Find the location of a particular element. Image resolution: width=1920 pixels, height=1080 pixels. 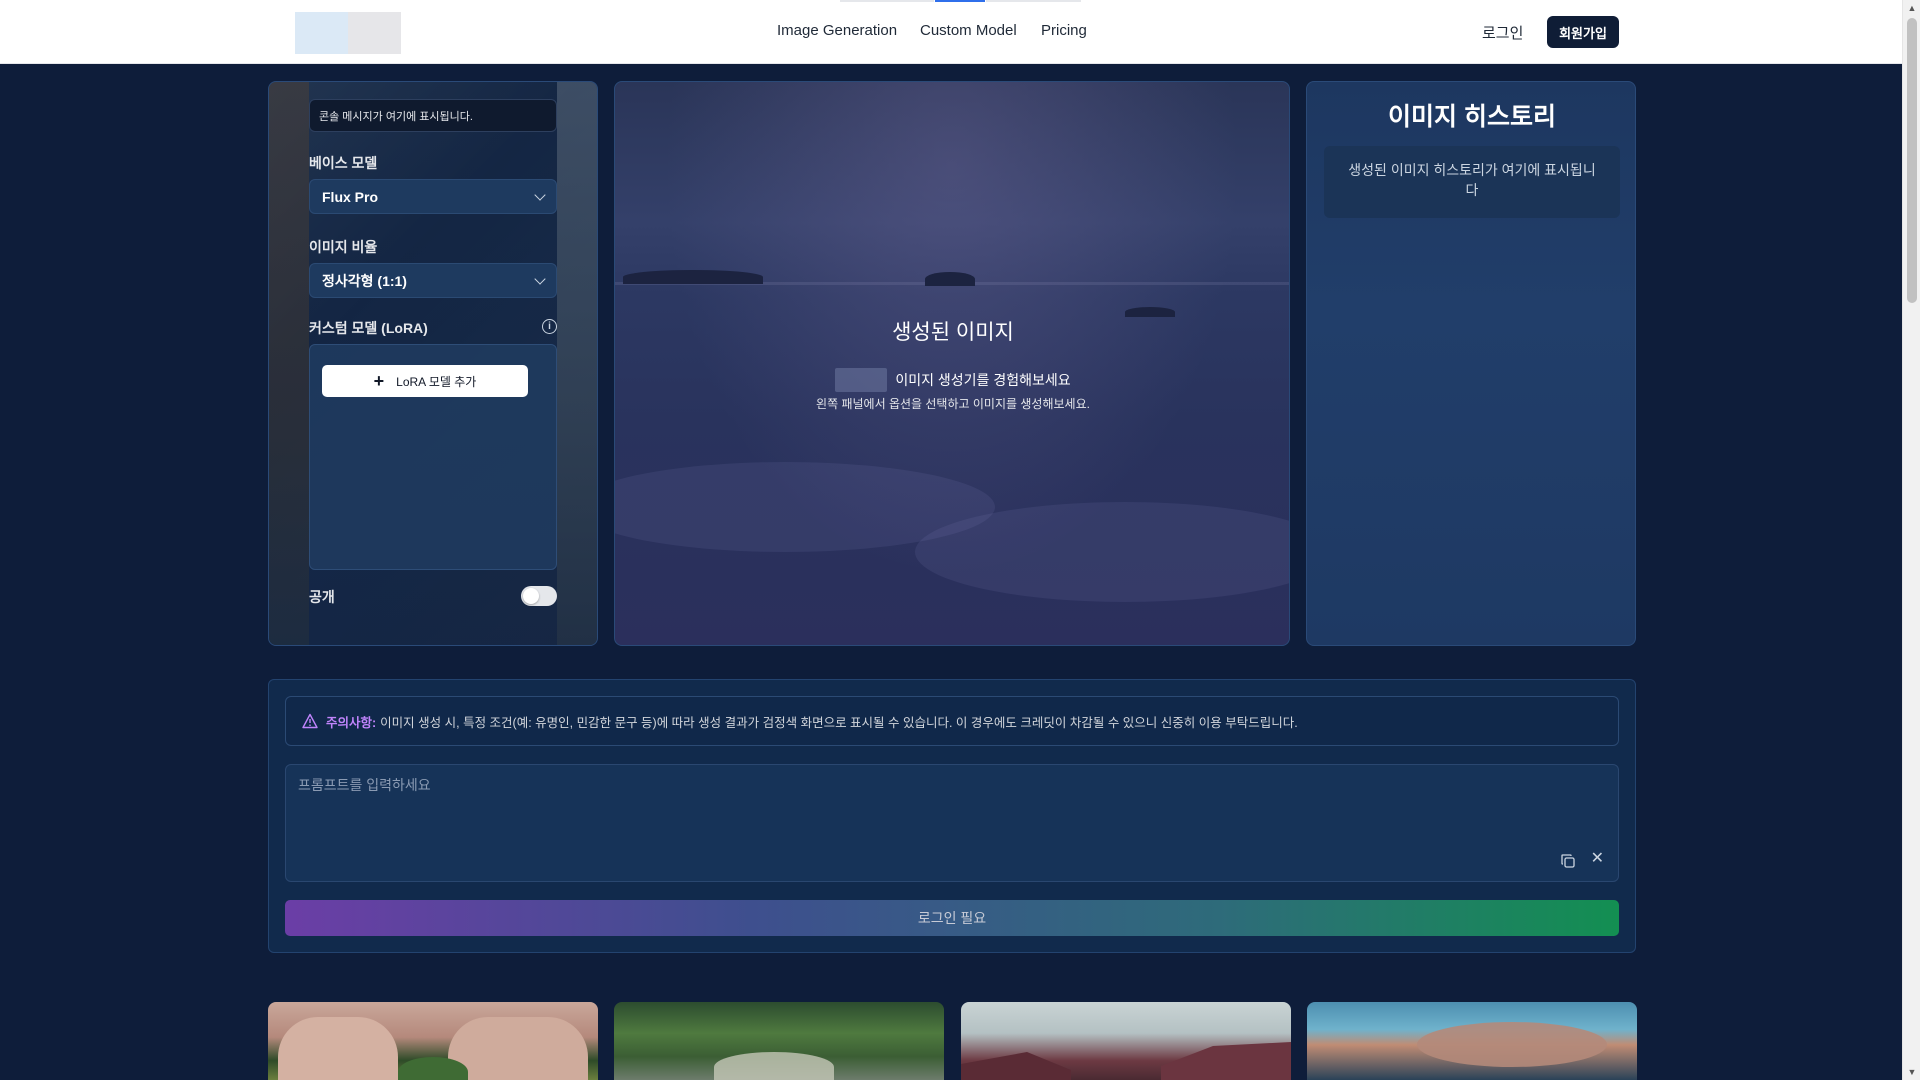

signup-button: 회원가입 is located at coordinates (1583, 32).